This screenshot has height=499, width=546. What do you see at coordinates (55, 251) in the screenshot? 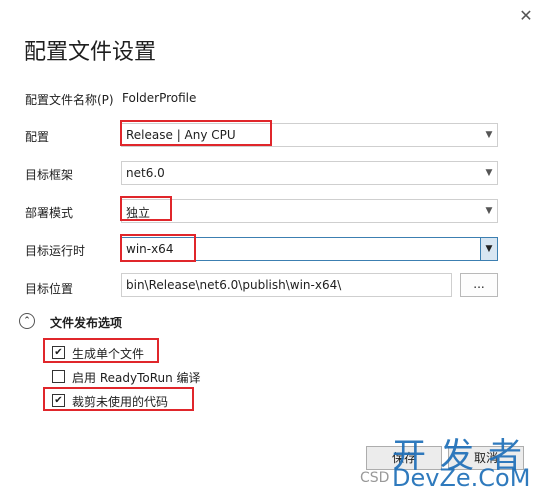
I see `target-runtime-label: 目标运行时` at bounding box center [55, 251].